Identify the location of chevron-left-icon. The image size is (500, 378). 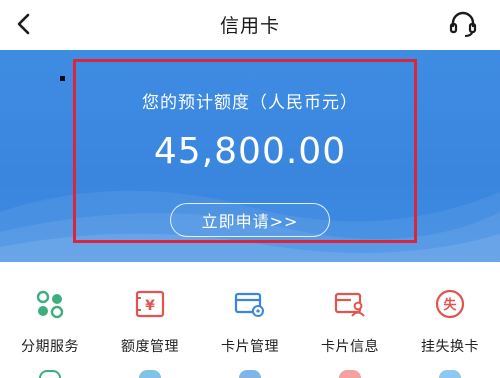
(23, 24).